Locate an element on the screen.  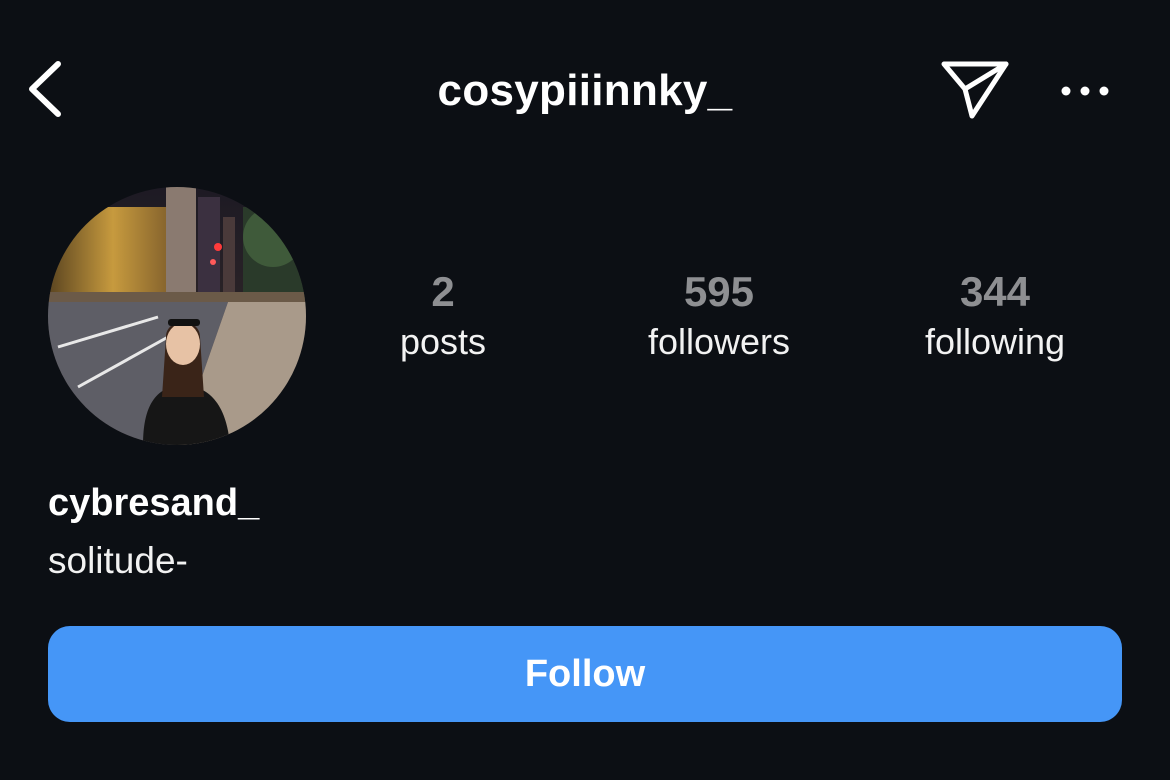
profile-display-name: cybresand_ is located at coordinates (154, 503).